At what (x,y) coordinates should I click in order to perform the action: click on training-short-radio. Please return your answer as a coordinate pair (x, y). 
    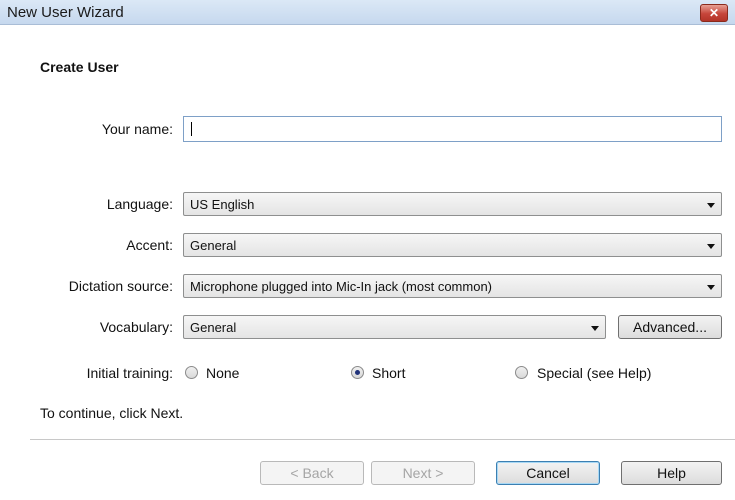
    Looking at the image, I should click on (357, 372).